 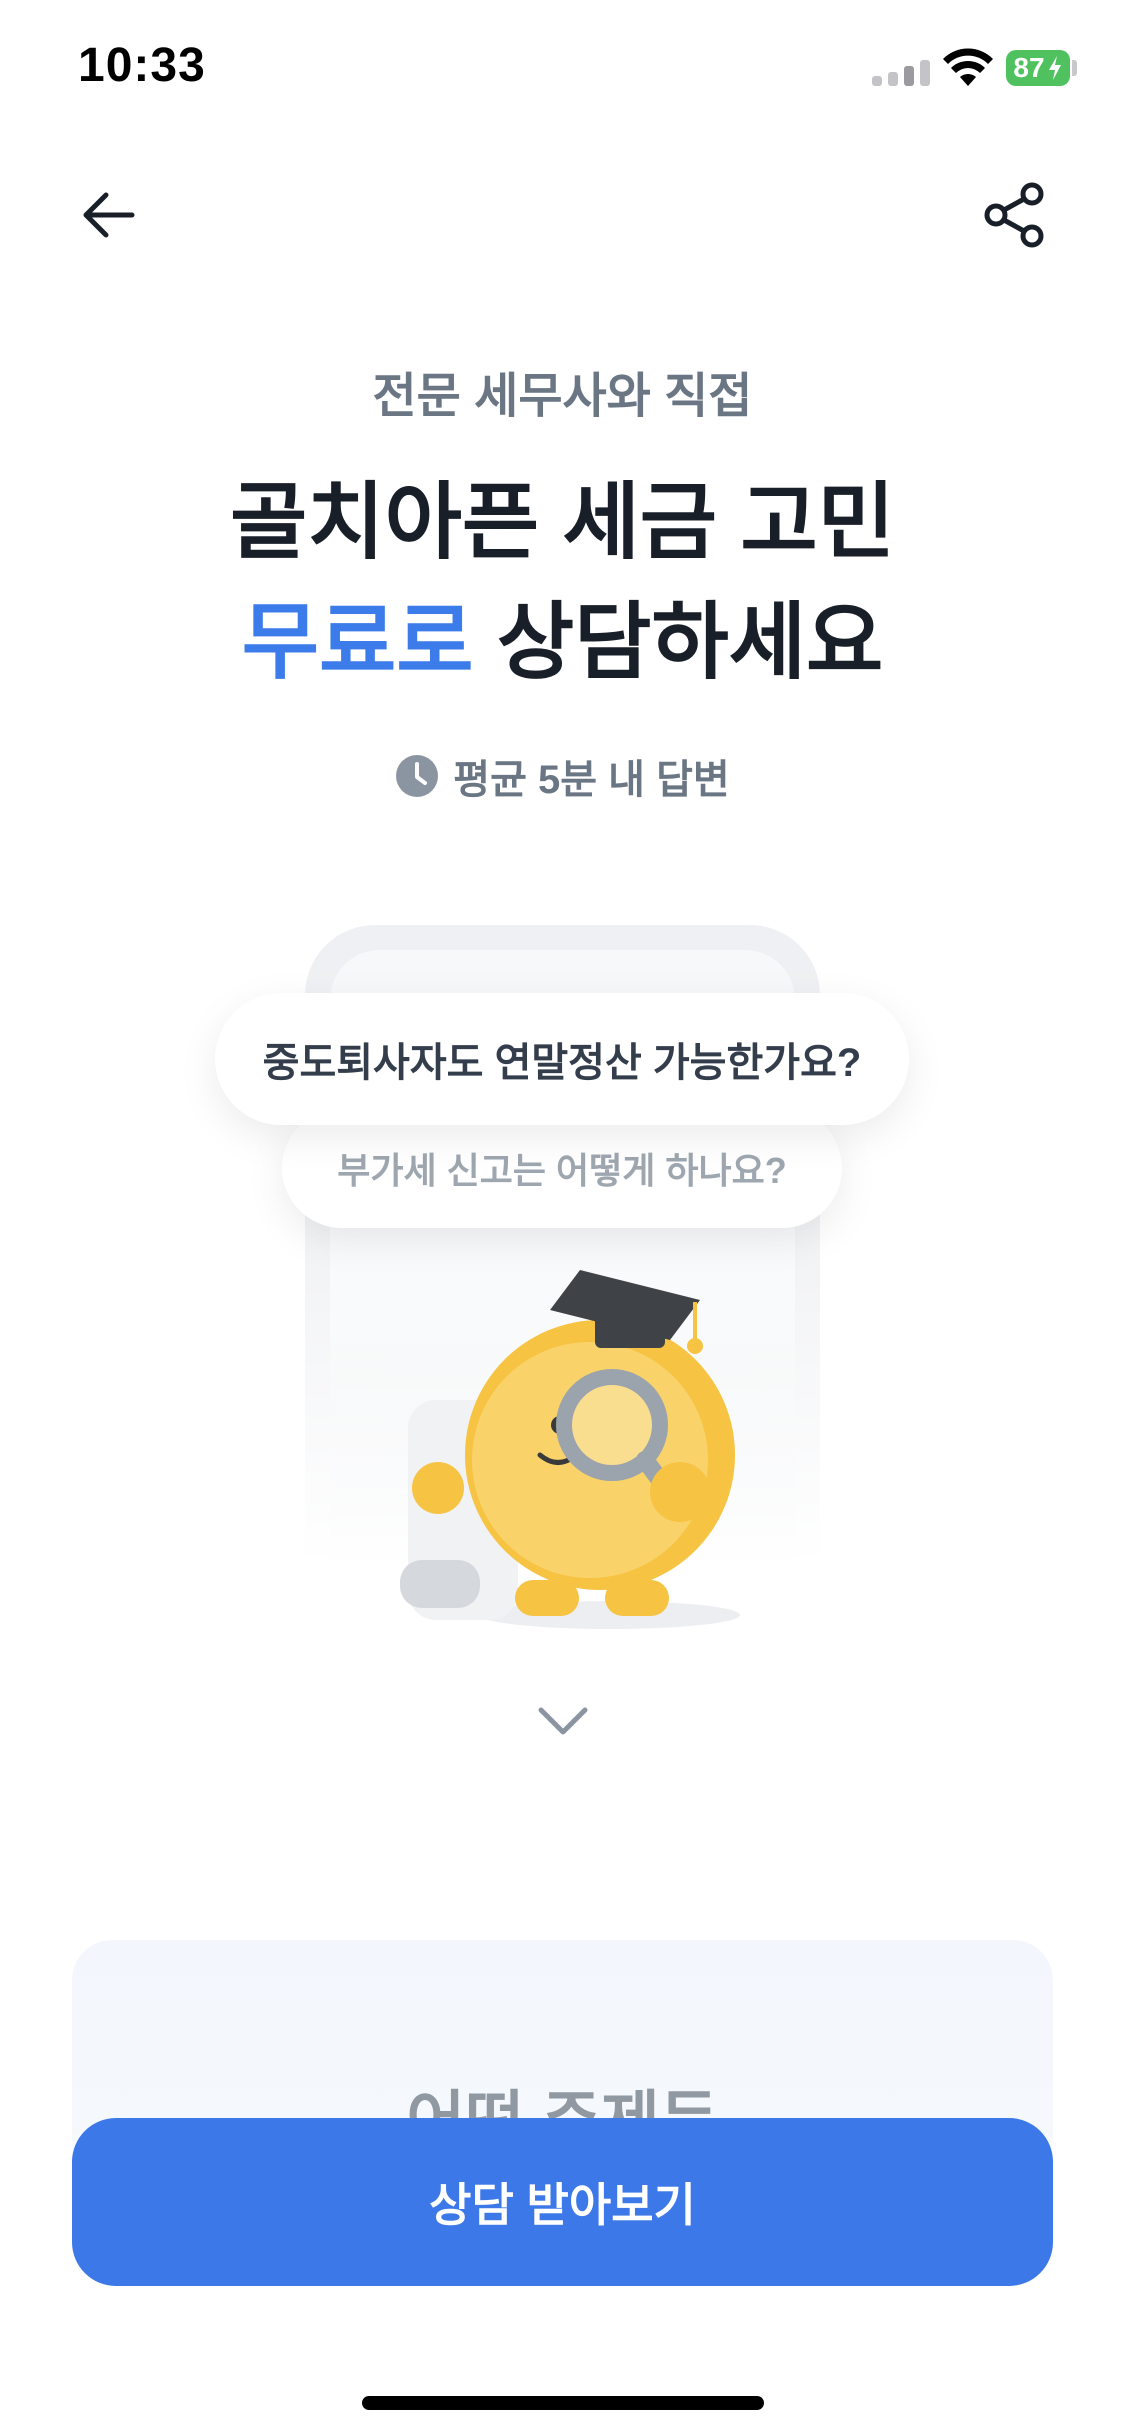 What do you see at coordinates (1074, 68) in the screenshot?
I see `battery-tip` at bounding box center [1074, 68].